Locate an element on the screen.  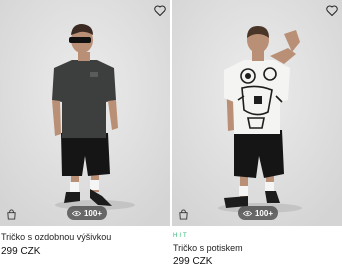
hit-badge: HIT is located at coordinates (181, 236).